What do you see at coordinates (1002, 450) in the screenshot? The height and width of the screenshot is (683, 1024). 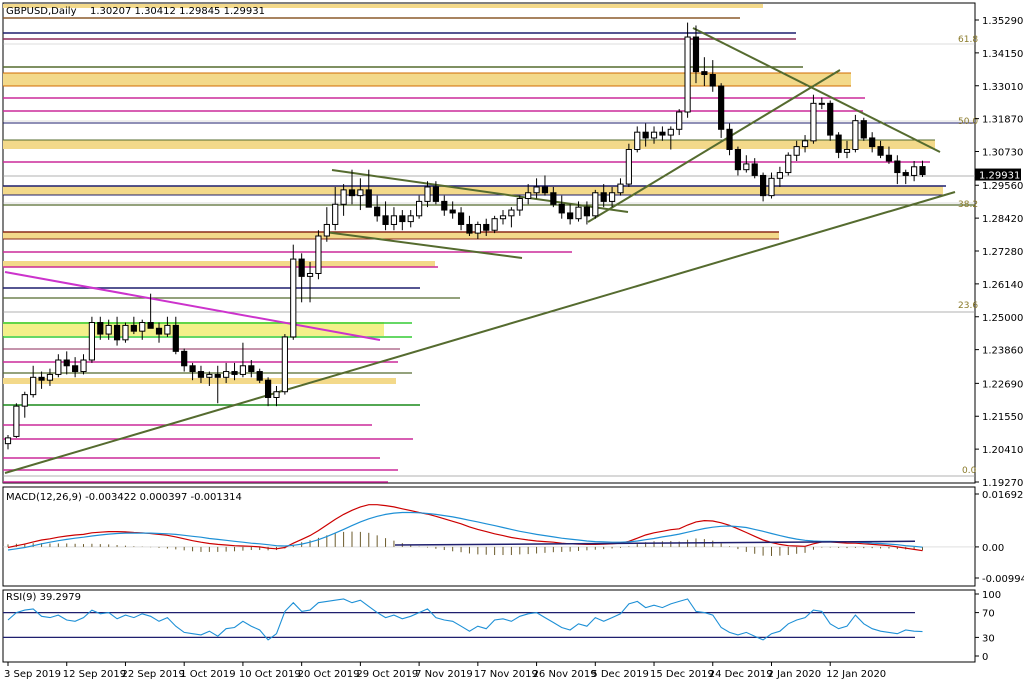 I see `price-tick-label: 1.20410` at bounding box center [1002, 450].